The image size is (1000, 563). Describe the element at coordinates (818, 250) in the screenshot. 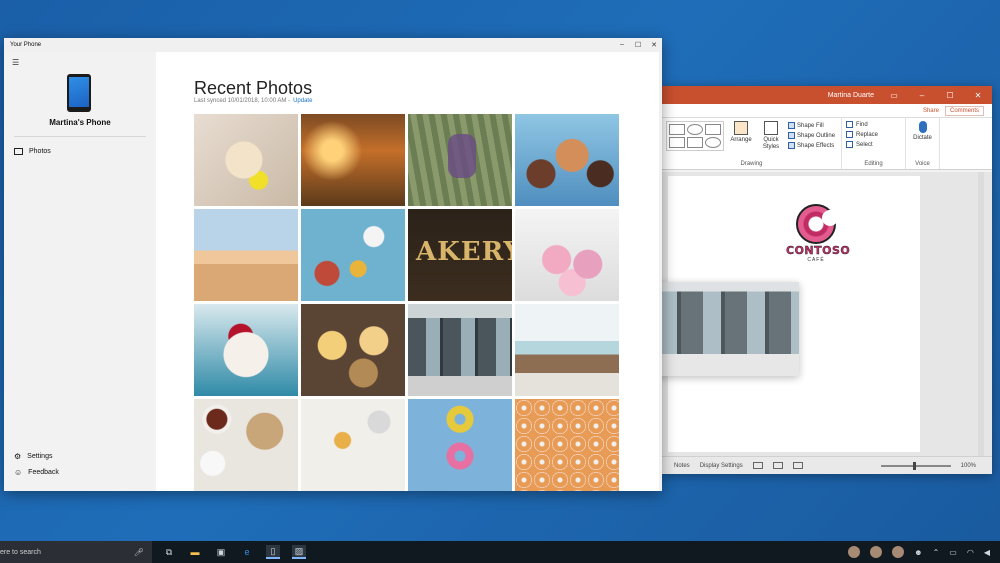

I see `logo-name: CONTOSO` at that location.